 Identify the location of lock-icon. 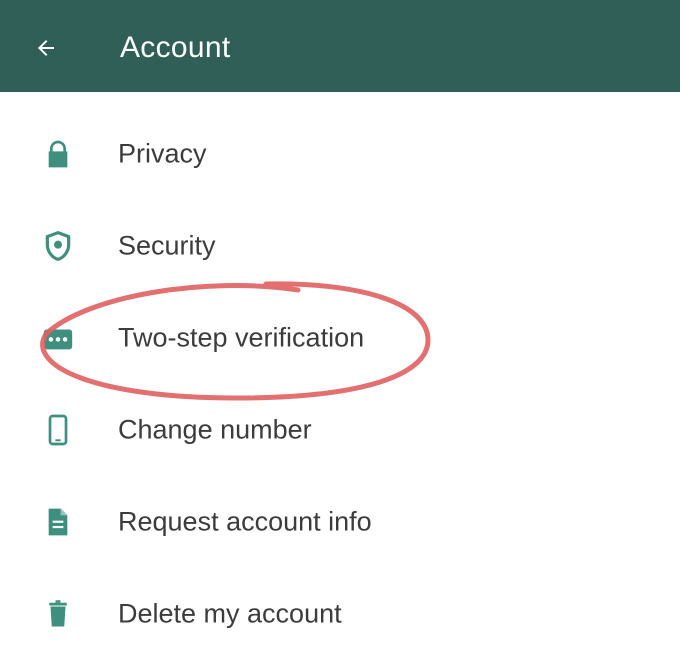
(58, 154).